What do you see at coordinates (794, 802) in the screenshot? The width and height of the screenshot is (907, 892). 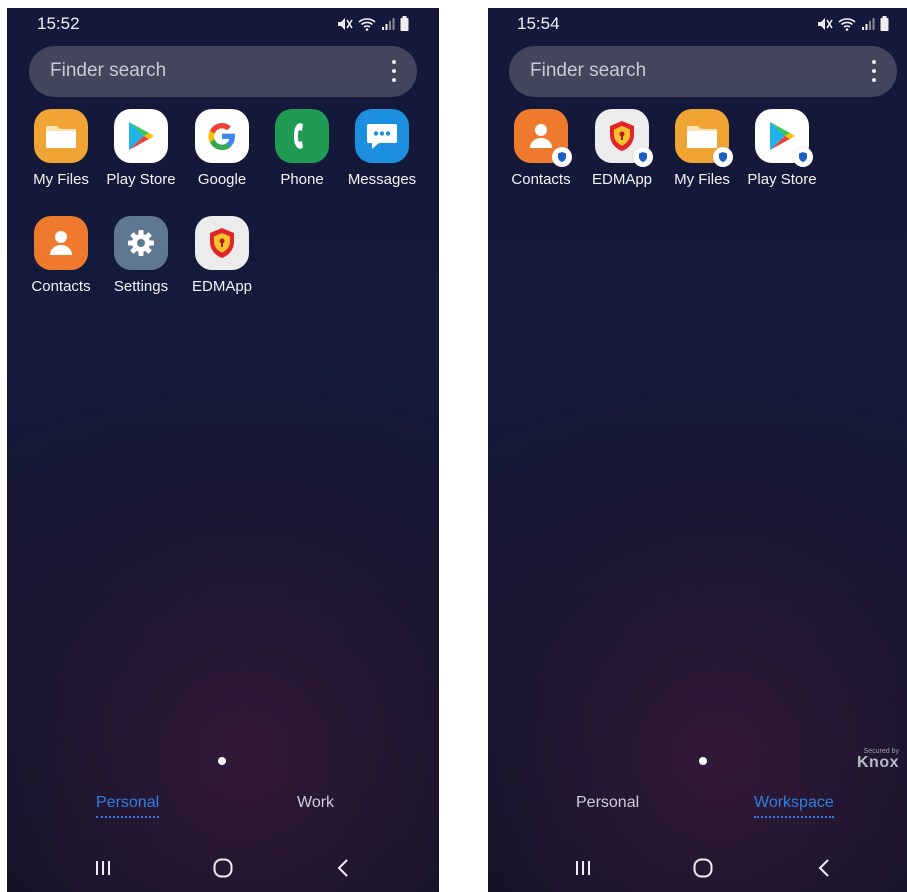 I see `tab-label: Workspace` at bounding box center [794, 802].